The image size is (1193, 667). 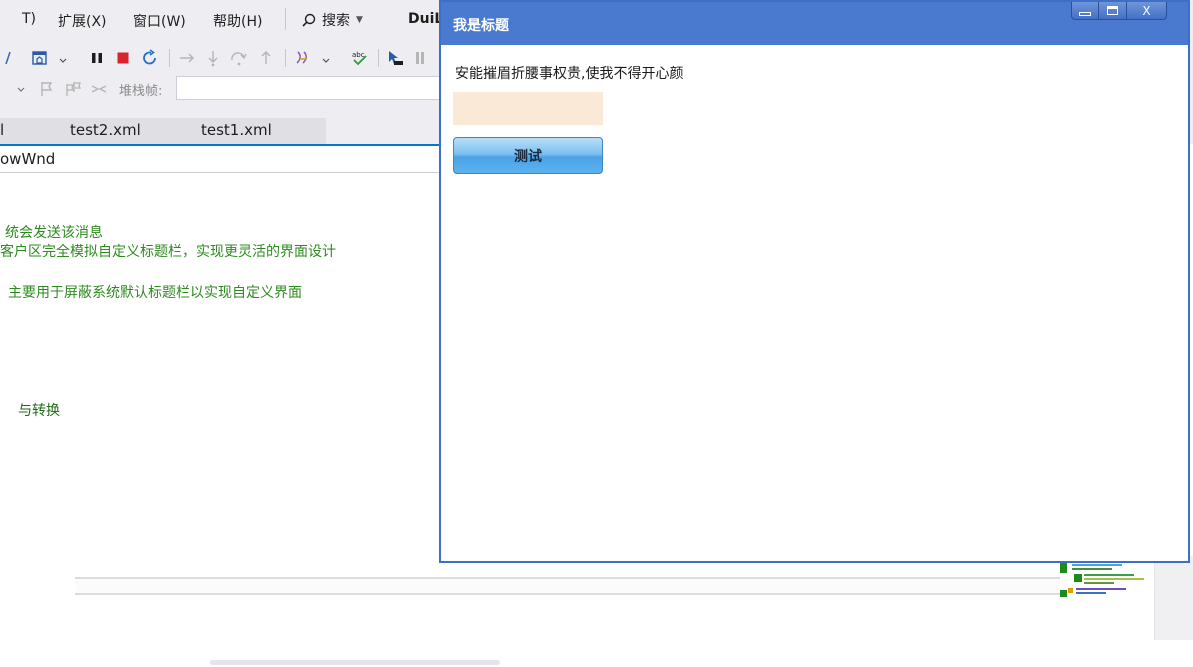 What do you see at coordinates (82, 21) in the screenshot?
I see `menu-item-extensions: 扩展(X)` at bounding box center [82, 21].